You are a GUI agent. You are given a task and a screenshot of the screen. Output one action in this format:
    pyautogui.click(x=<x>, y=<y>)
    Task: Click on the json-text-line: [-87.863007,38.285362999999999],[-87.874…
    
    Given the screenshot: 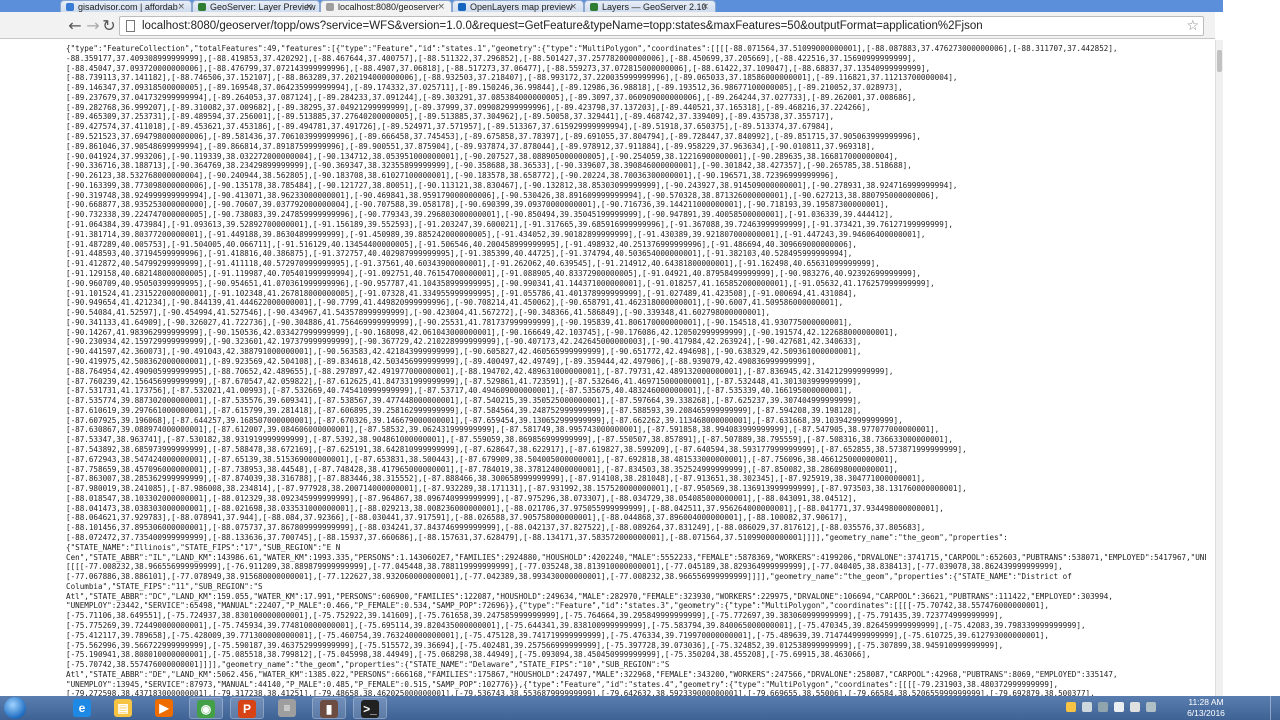 What is the action you would take?
    pyautogui.click(x=496, y=479)
    